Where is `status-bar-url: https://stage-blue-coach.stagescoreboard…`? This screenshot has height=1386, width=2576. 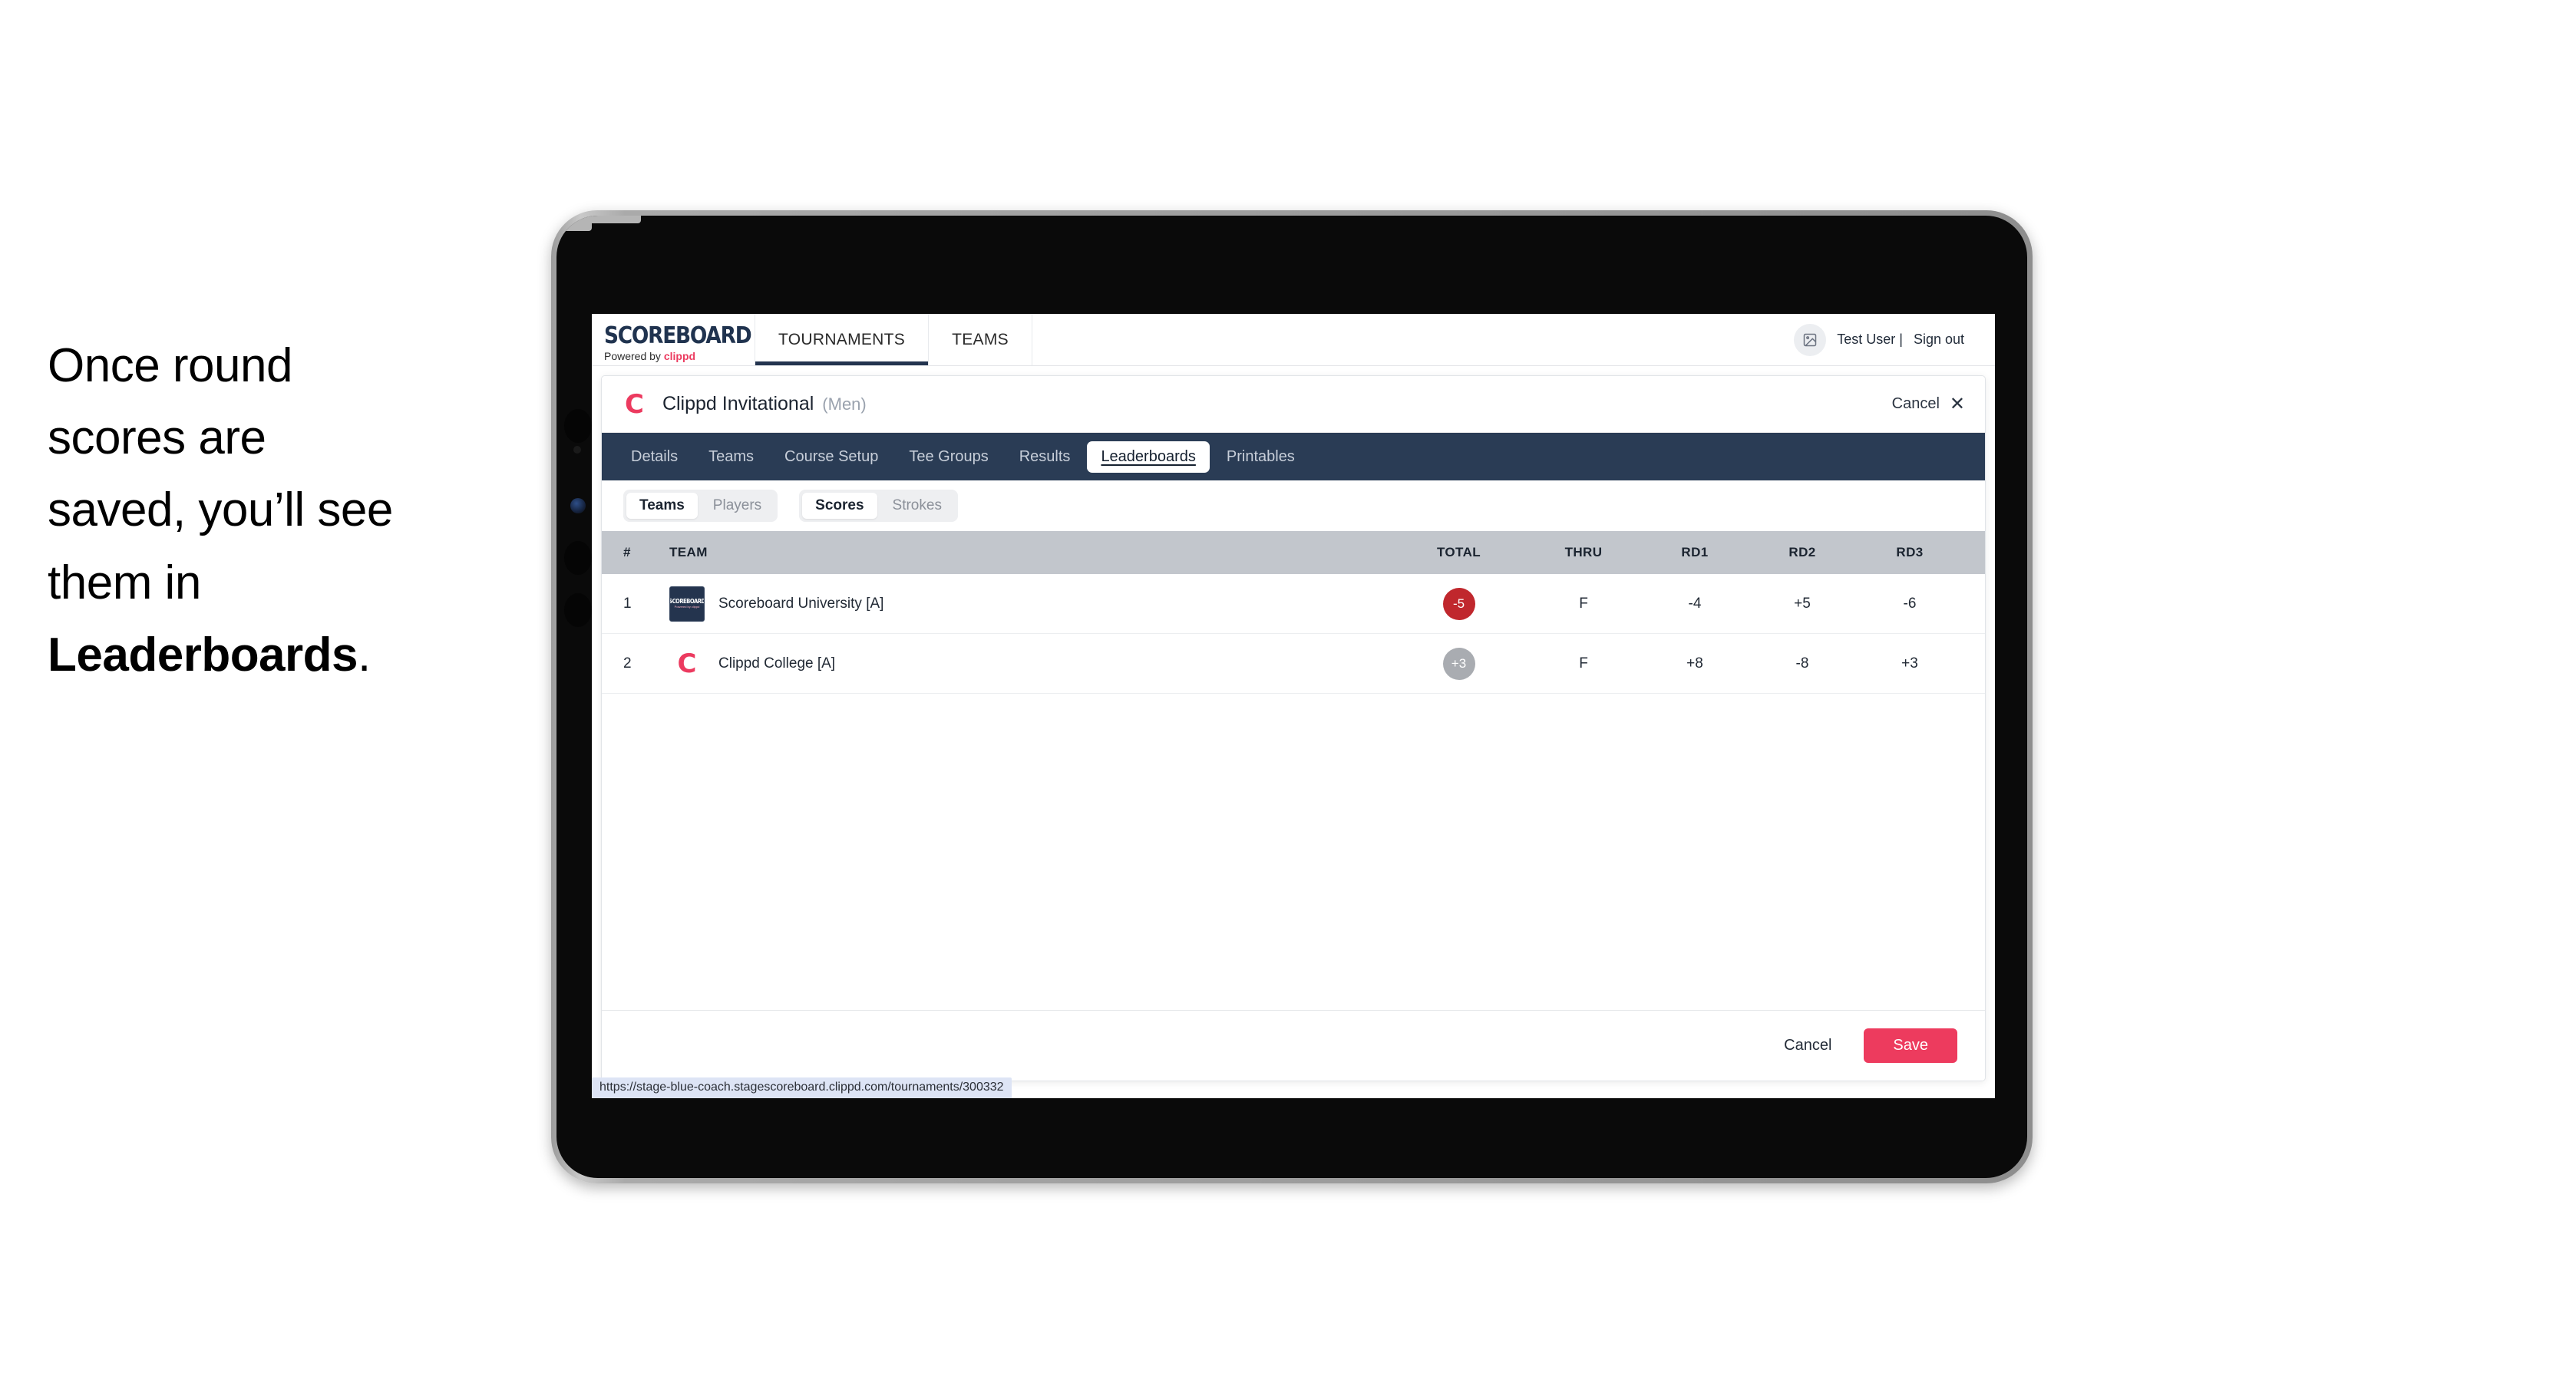
status-bar-url: https://stage-blue-coach.stagescoreboard… is located at coordinates (802, 1087).